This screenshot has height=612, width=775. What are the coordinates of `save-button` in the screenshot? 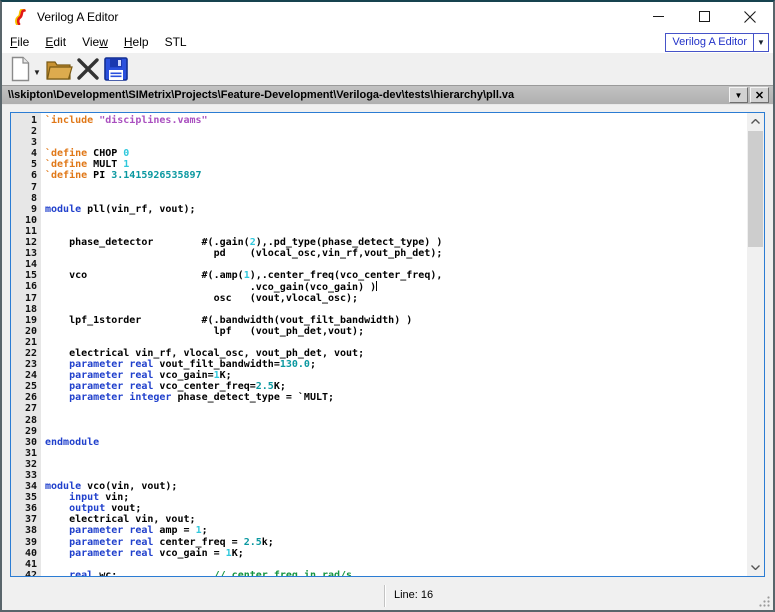 It's located at (116, 69).